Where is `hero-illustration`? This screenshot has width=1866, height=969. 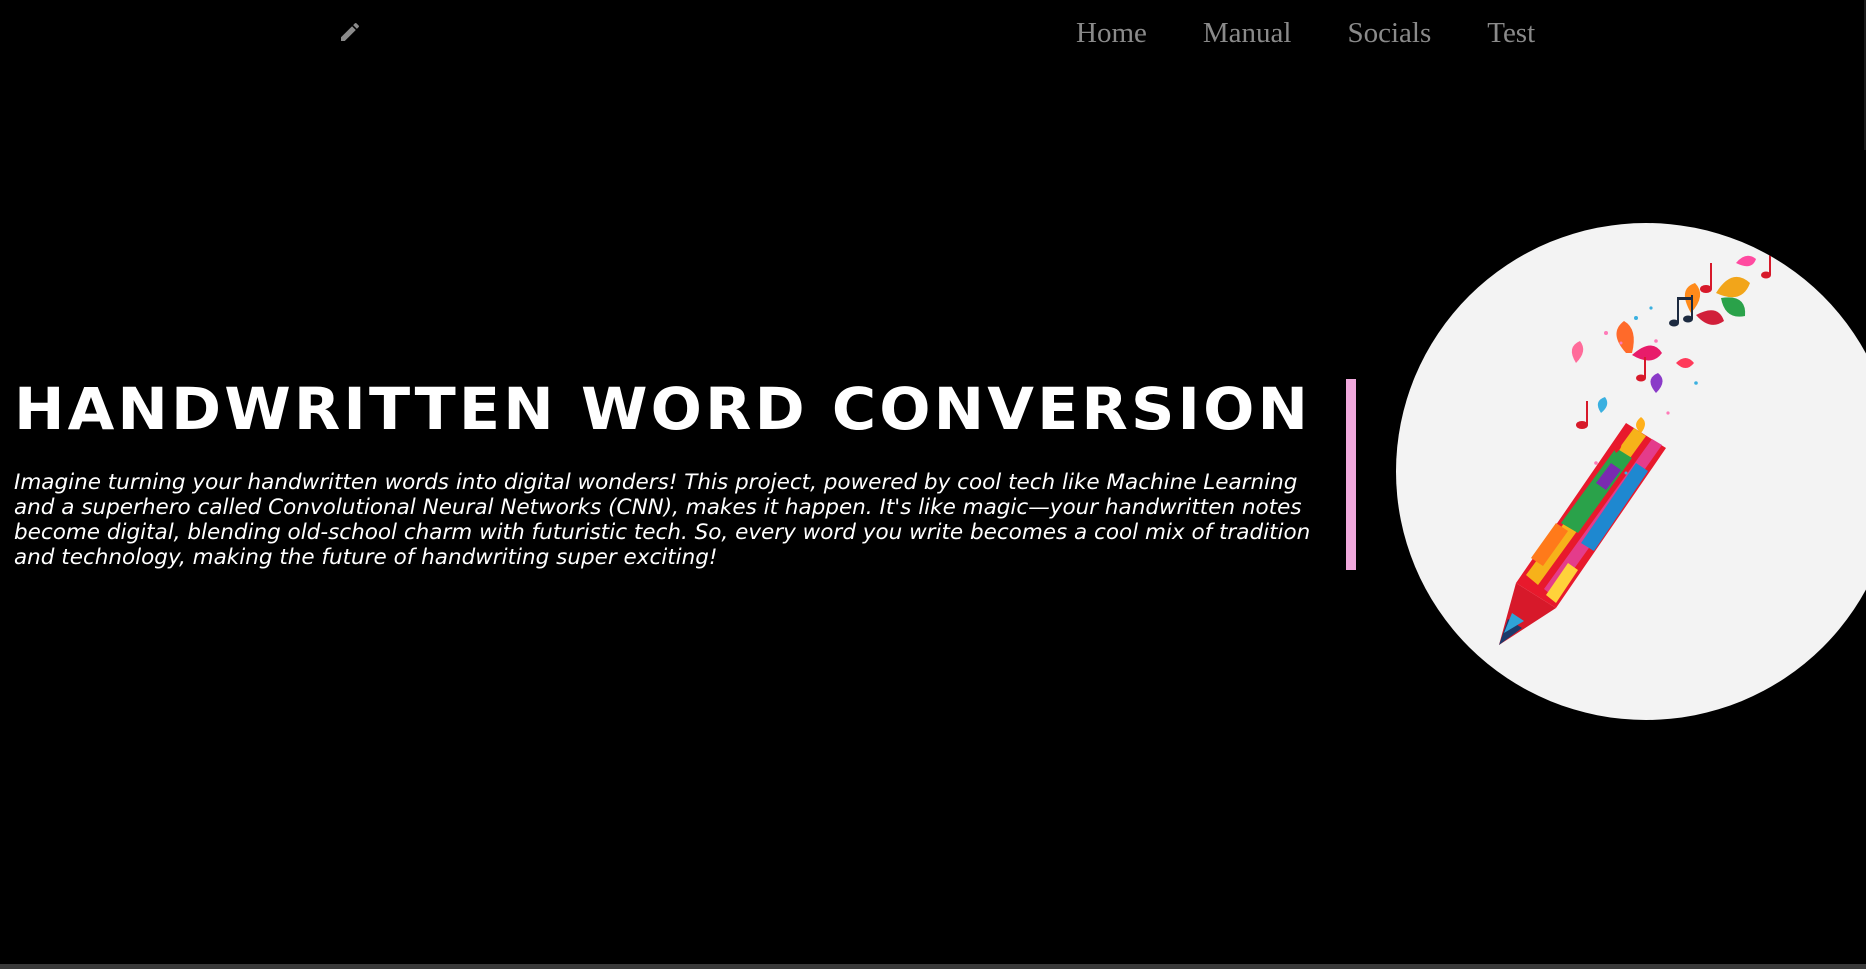 hero-illustration is located at coordinates (1631, 471).